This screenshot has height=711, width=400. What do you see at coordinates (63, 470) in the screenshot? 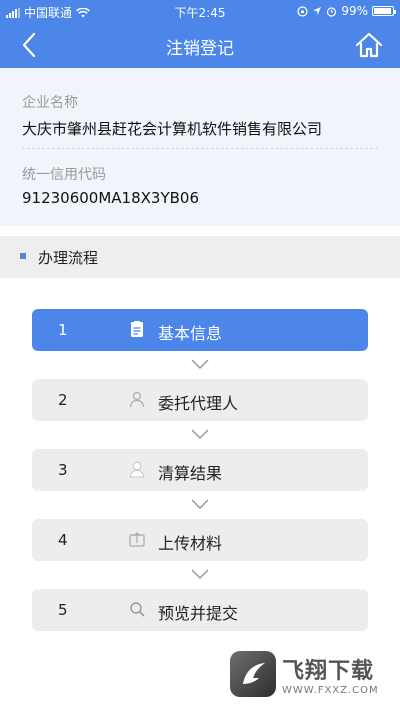
I see `step-number: 3` at bounding box center [63, 470].